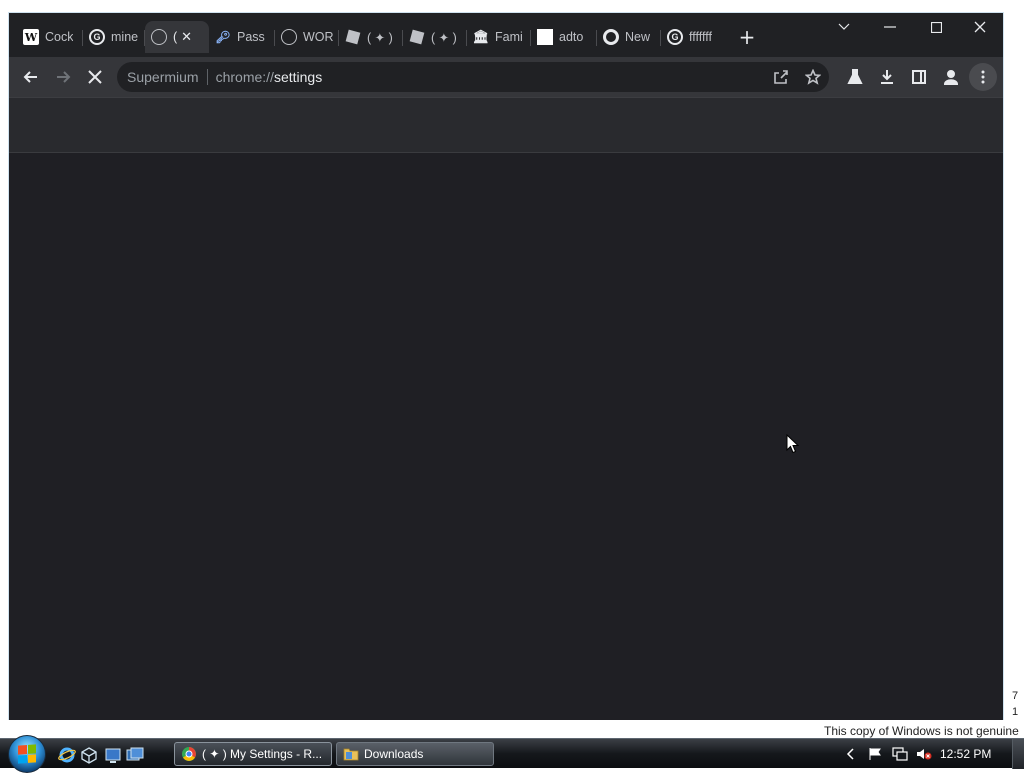 The width and height of the screenshot is (1024, 773). I want to click on taskbar-downloads-window: Downloads, so click(415, 754).